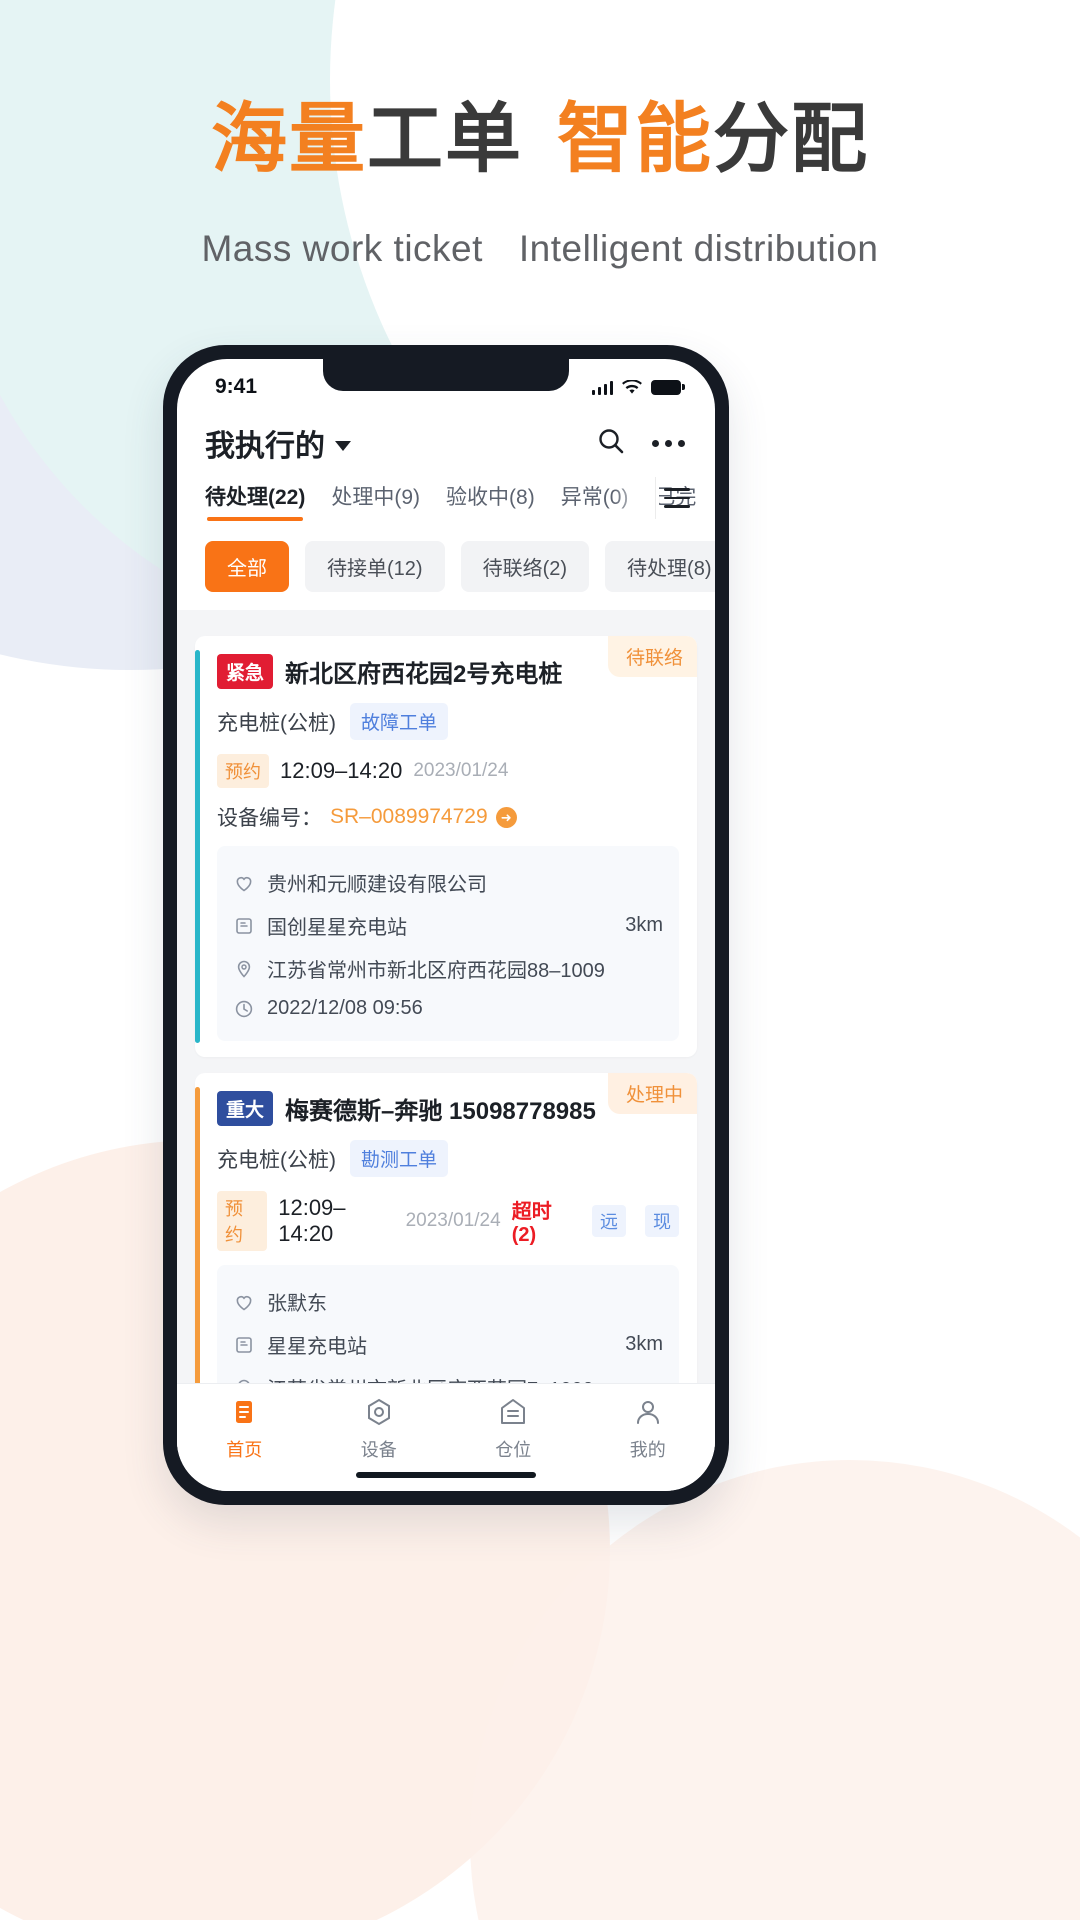 This screenshot has height=1920, width=1080. Describe the element at coordinates (668, 443) in the screenshot. I see `more-horizontal-icon` at that location.